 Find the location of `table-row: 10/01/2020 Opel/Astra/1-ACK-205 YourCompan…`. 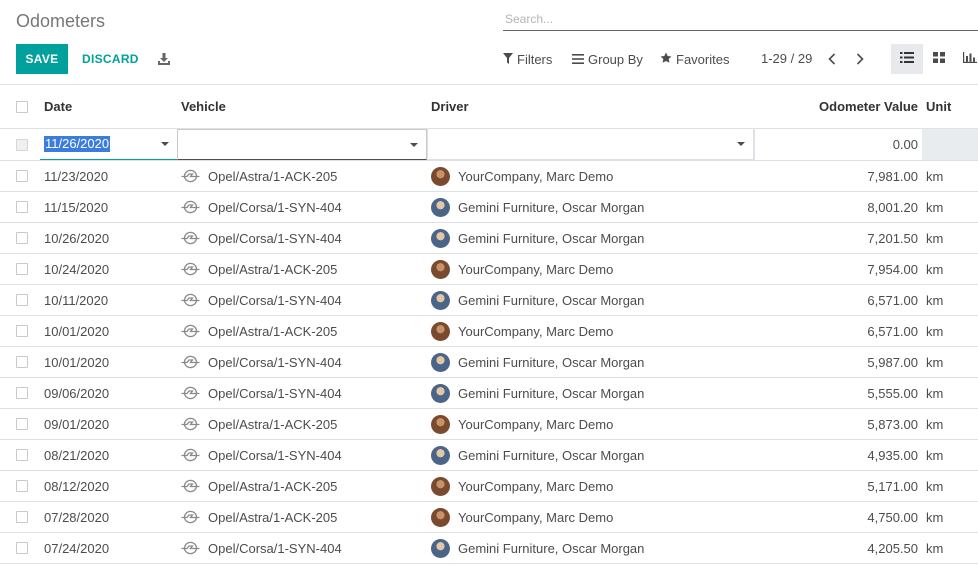

table-row: 10/01/2020 Opel/Astra/1-ACK-205 YourCompan… is located at coordinates (489, 331).